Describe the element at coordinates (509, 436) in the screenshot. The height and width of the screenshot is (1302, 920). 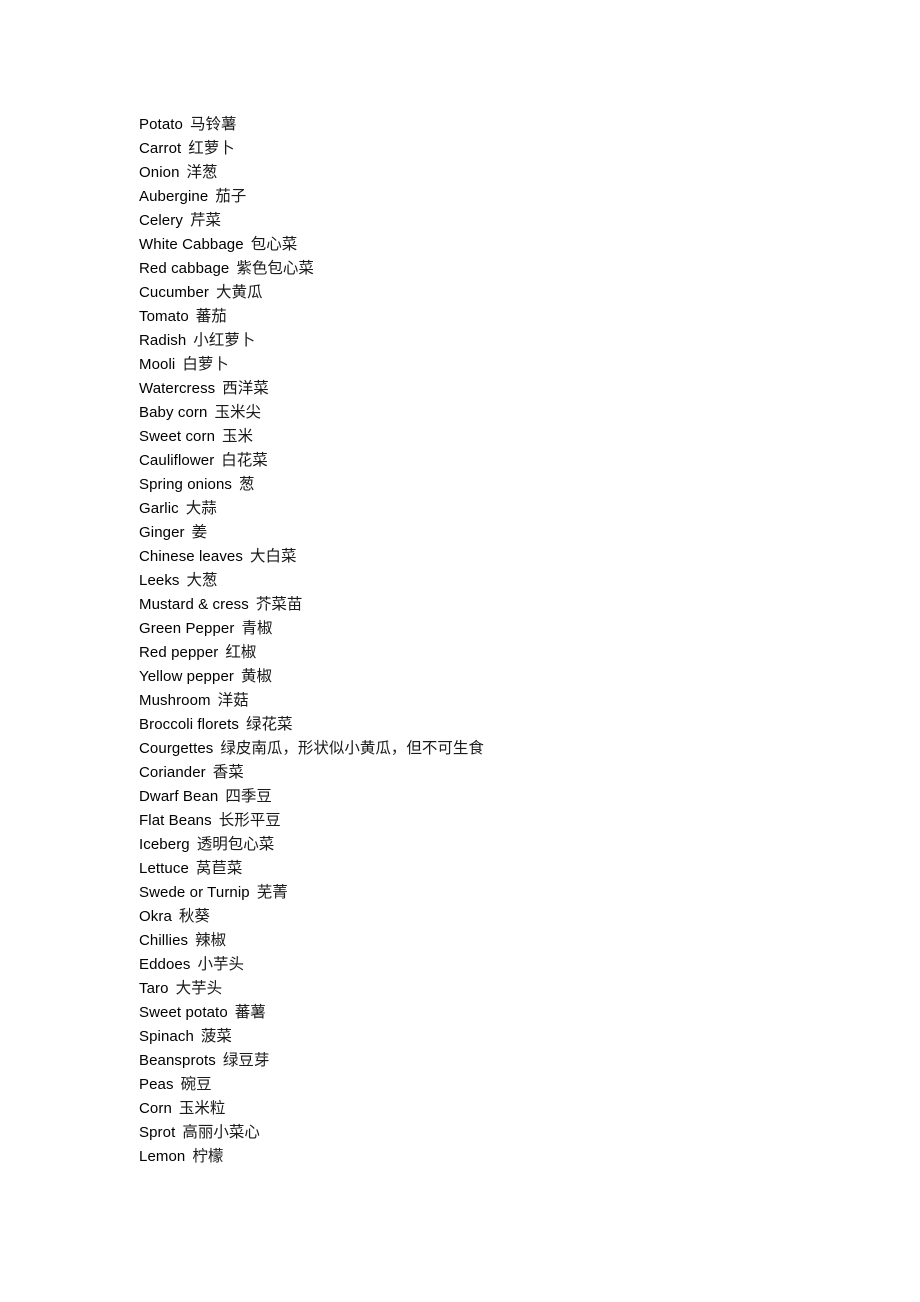
I see `glossary-entry: Sweet corn 玉米` at that location.